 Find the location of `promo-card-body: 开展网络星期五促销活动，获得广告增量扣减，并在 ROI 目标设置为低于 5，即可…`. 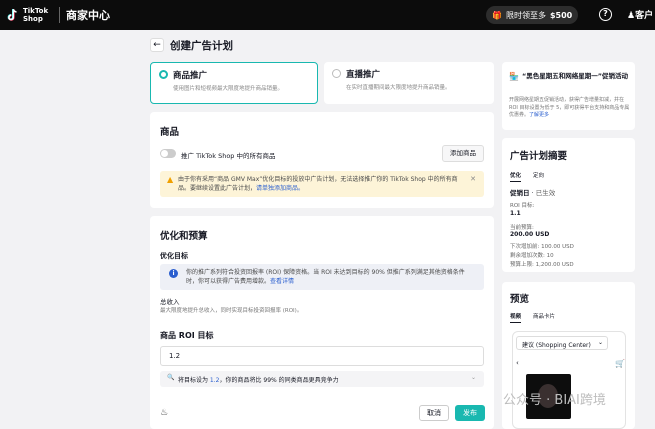

promo-card-body: 开展网络星期五促销活动，获得广告增量扣减，并在 ROI 目标设置为低于 5，即可… is located at coordinates (571, 108).